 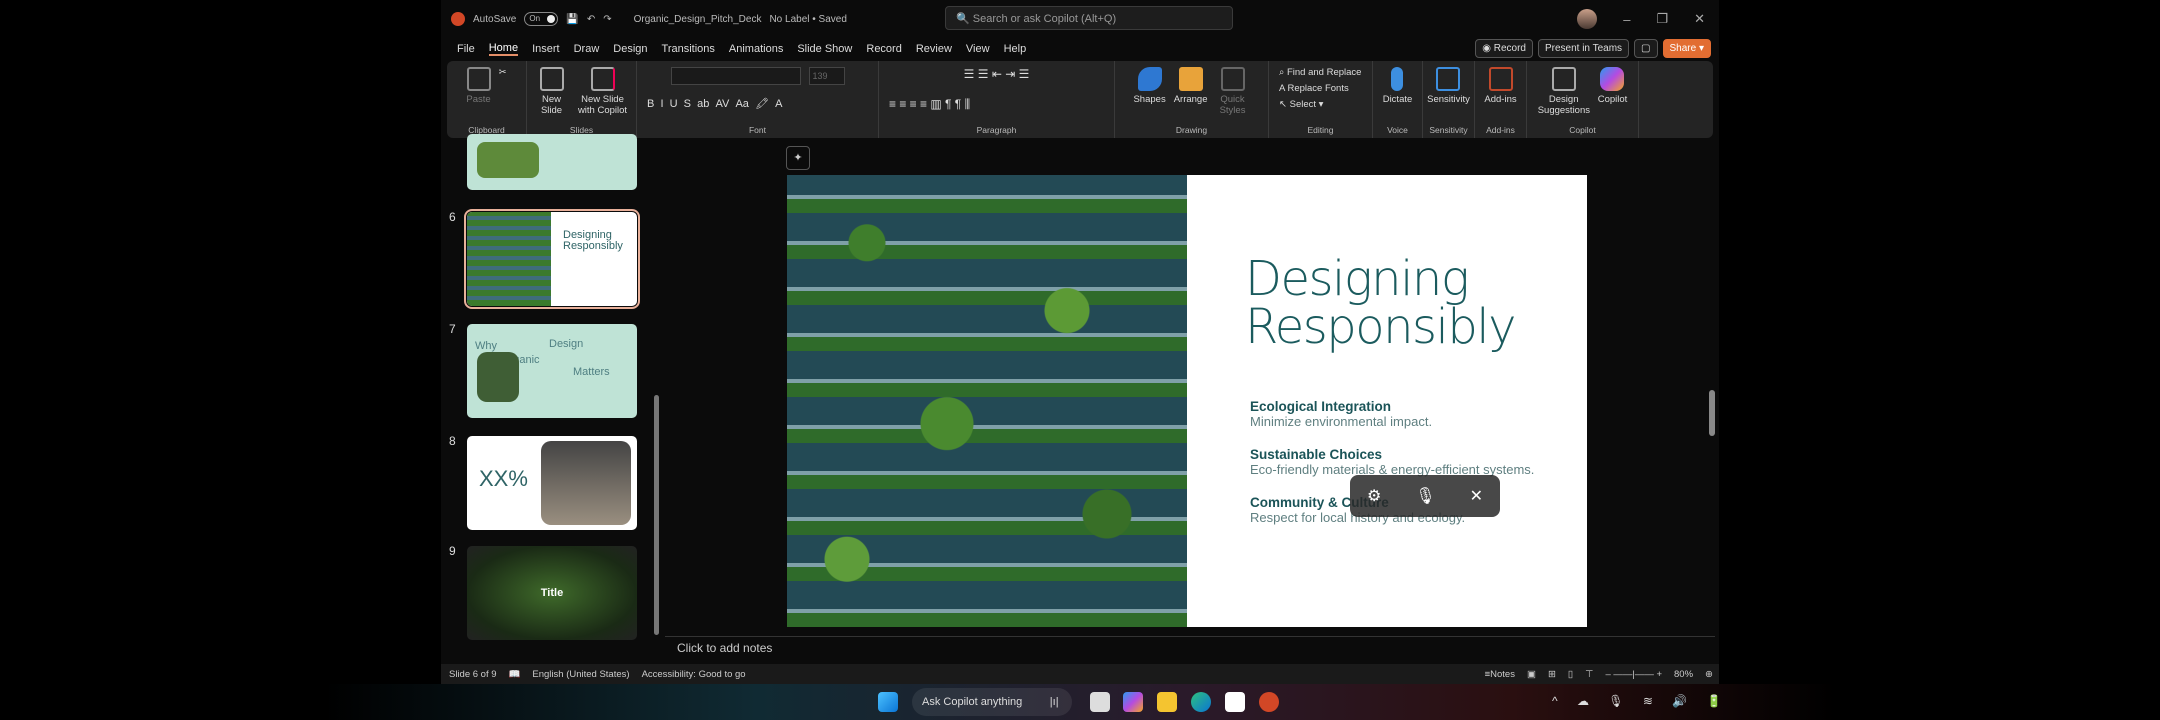 I want to click on sensitivity-button: Sensitivity, so click(x=1448, y=86).